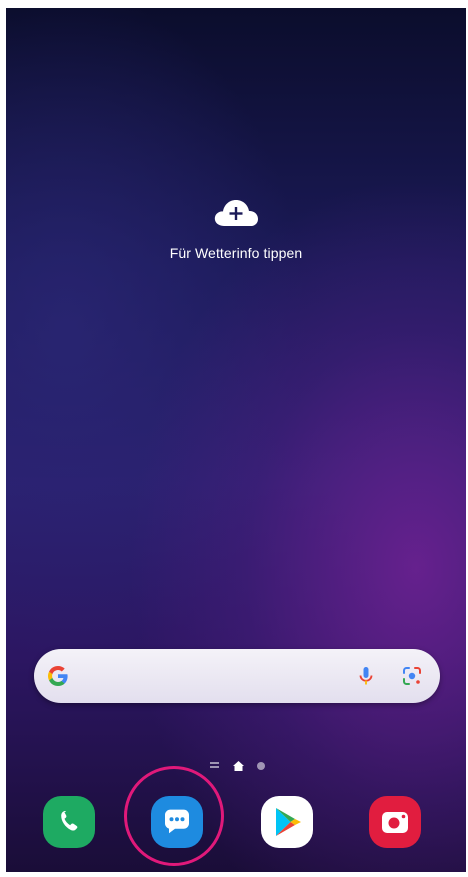 This screenshot has height=877, width=468. I want to click on play-store-app-icon, so click(287, 822).